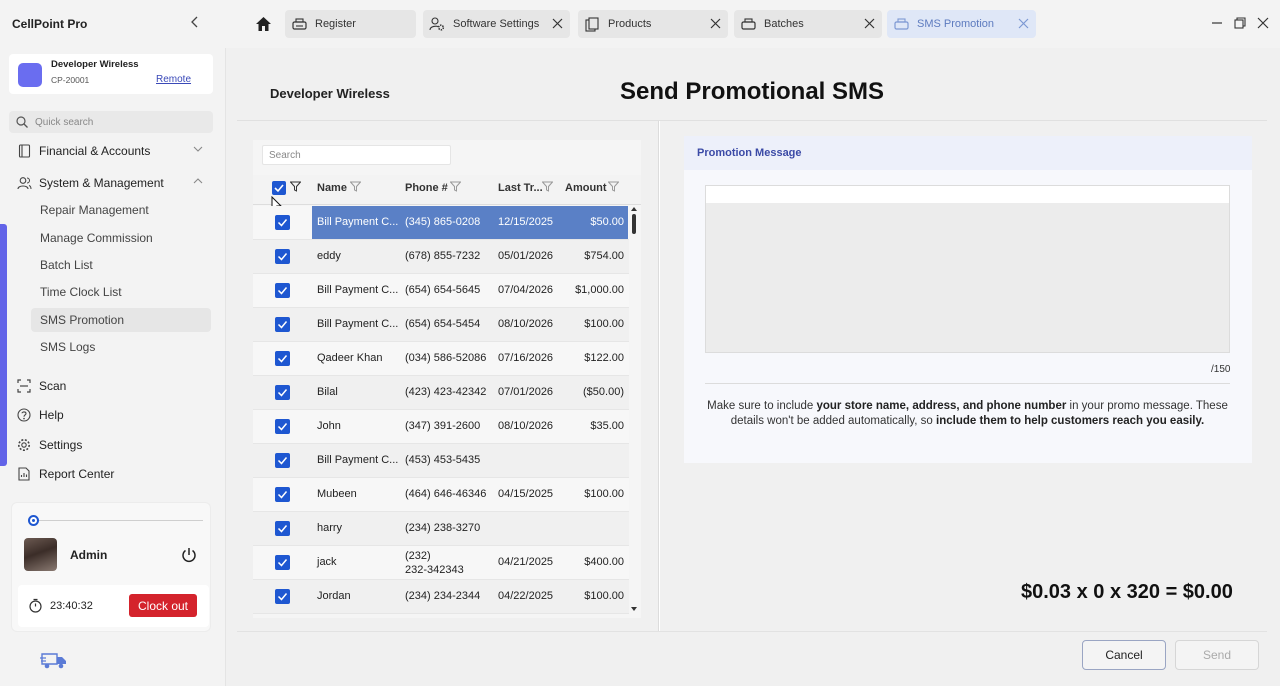 This screenshot has width=1280, height=686. What do you see at coordinates (1124, 655) in the screenshot?
I see `cancel-button: Cancel` at bounding box center [1124, 655].